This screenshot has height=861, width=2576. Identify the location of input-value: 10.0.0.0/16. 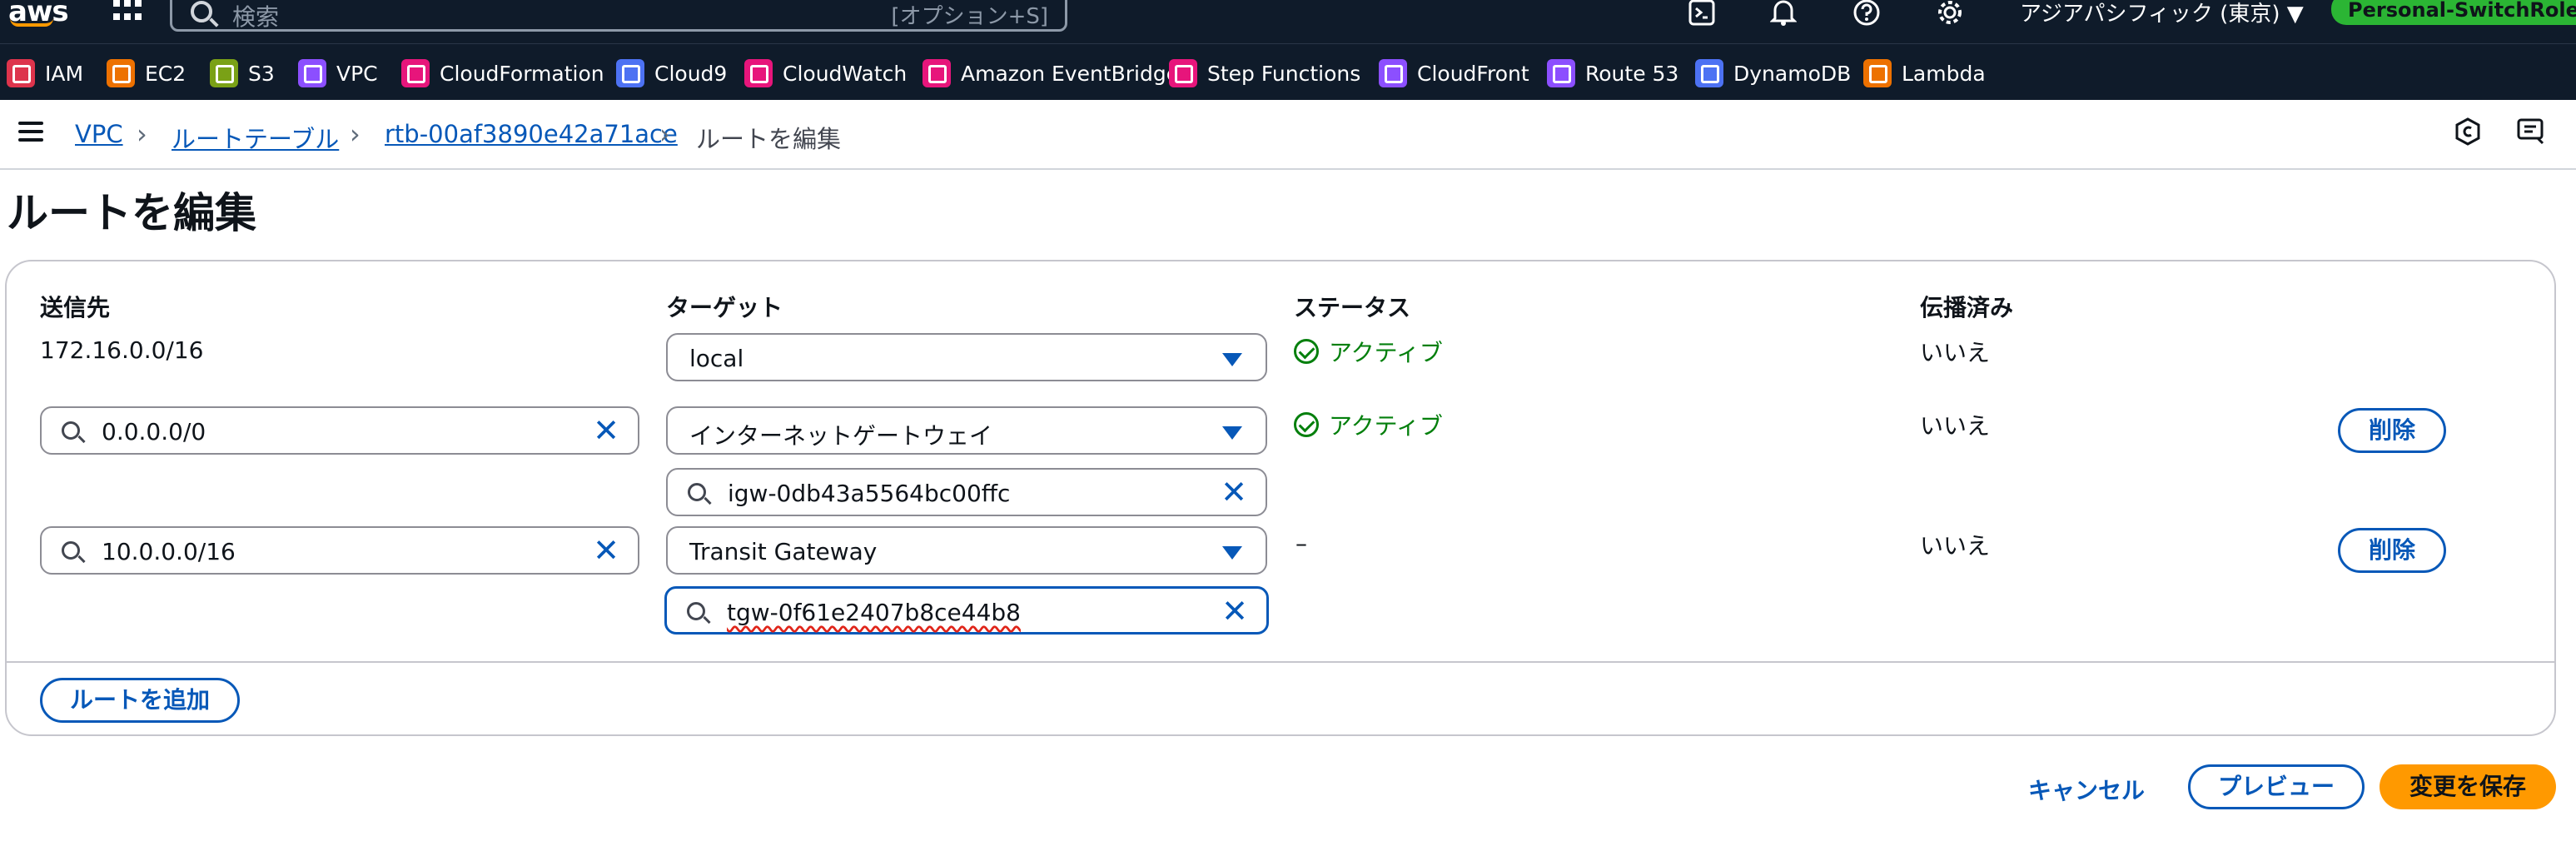
(169, 551).